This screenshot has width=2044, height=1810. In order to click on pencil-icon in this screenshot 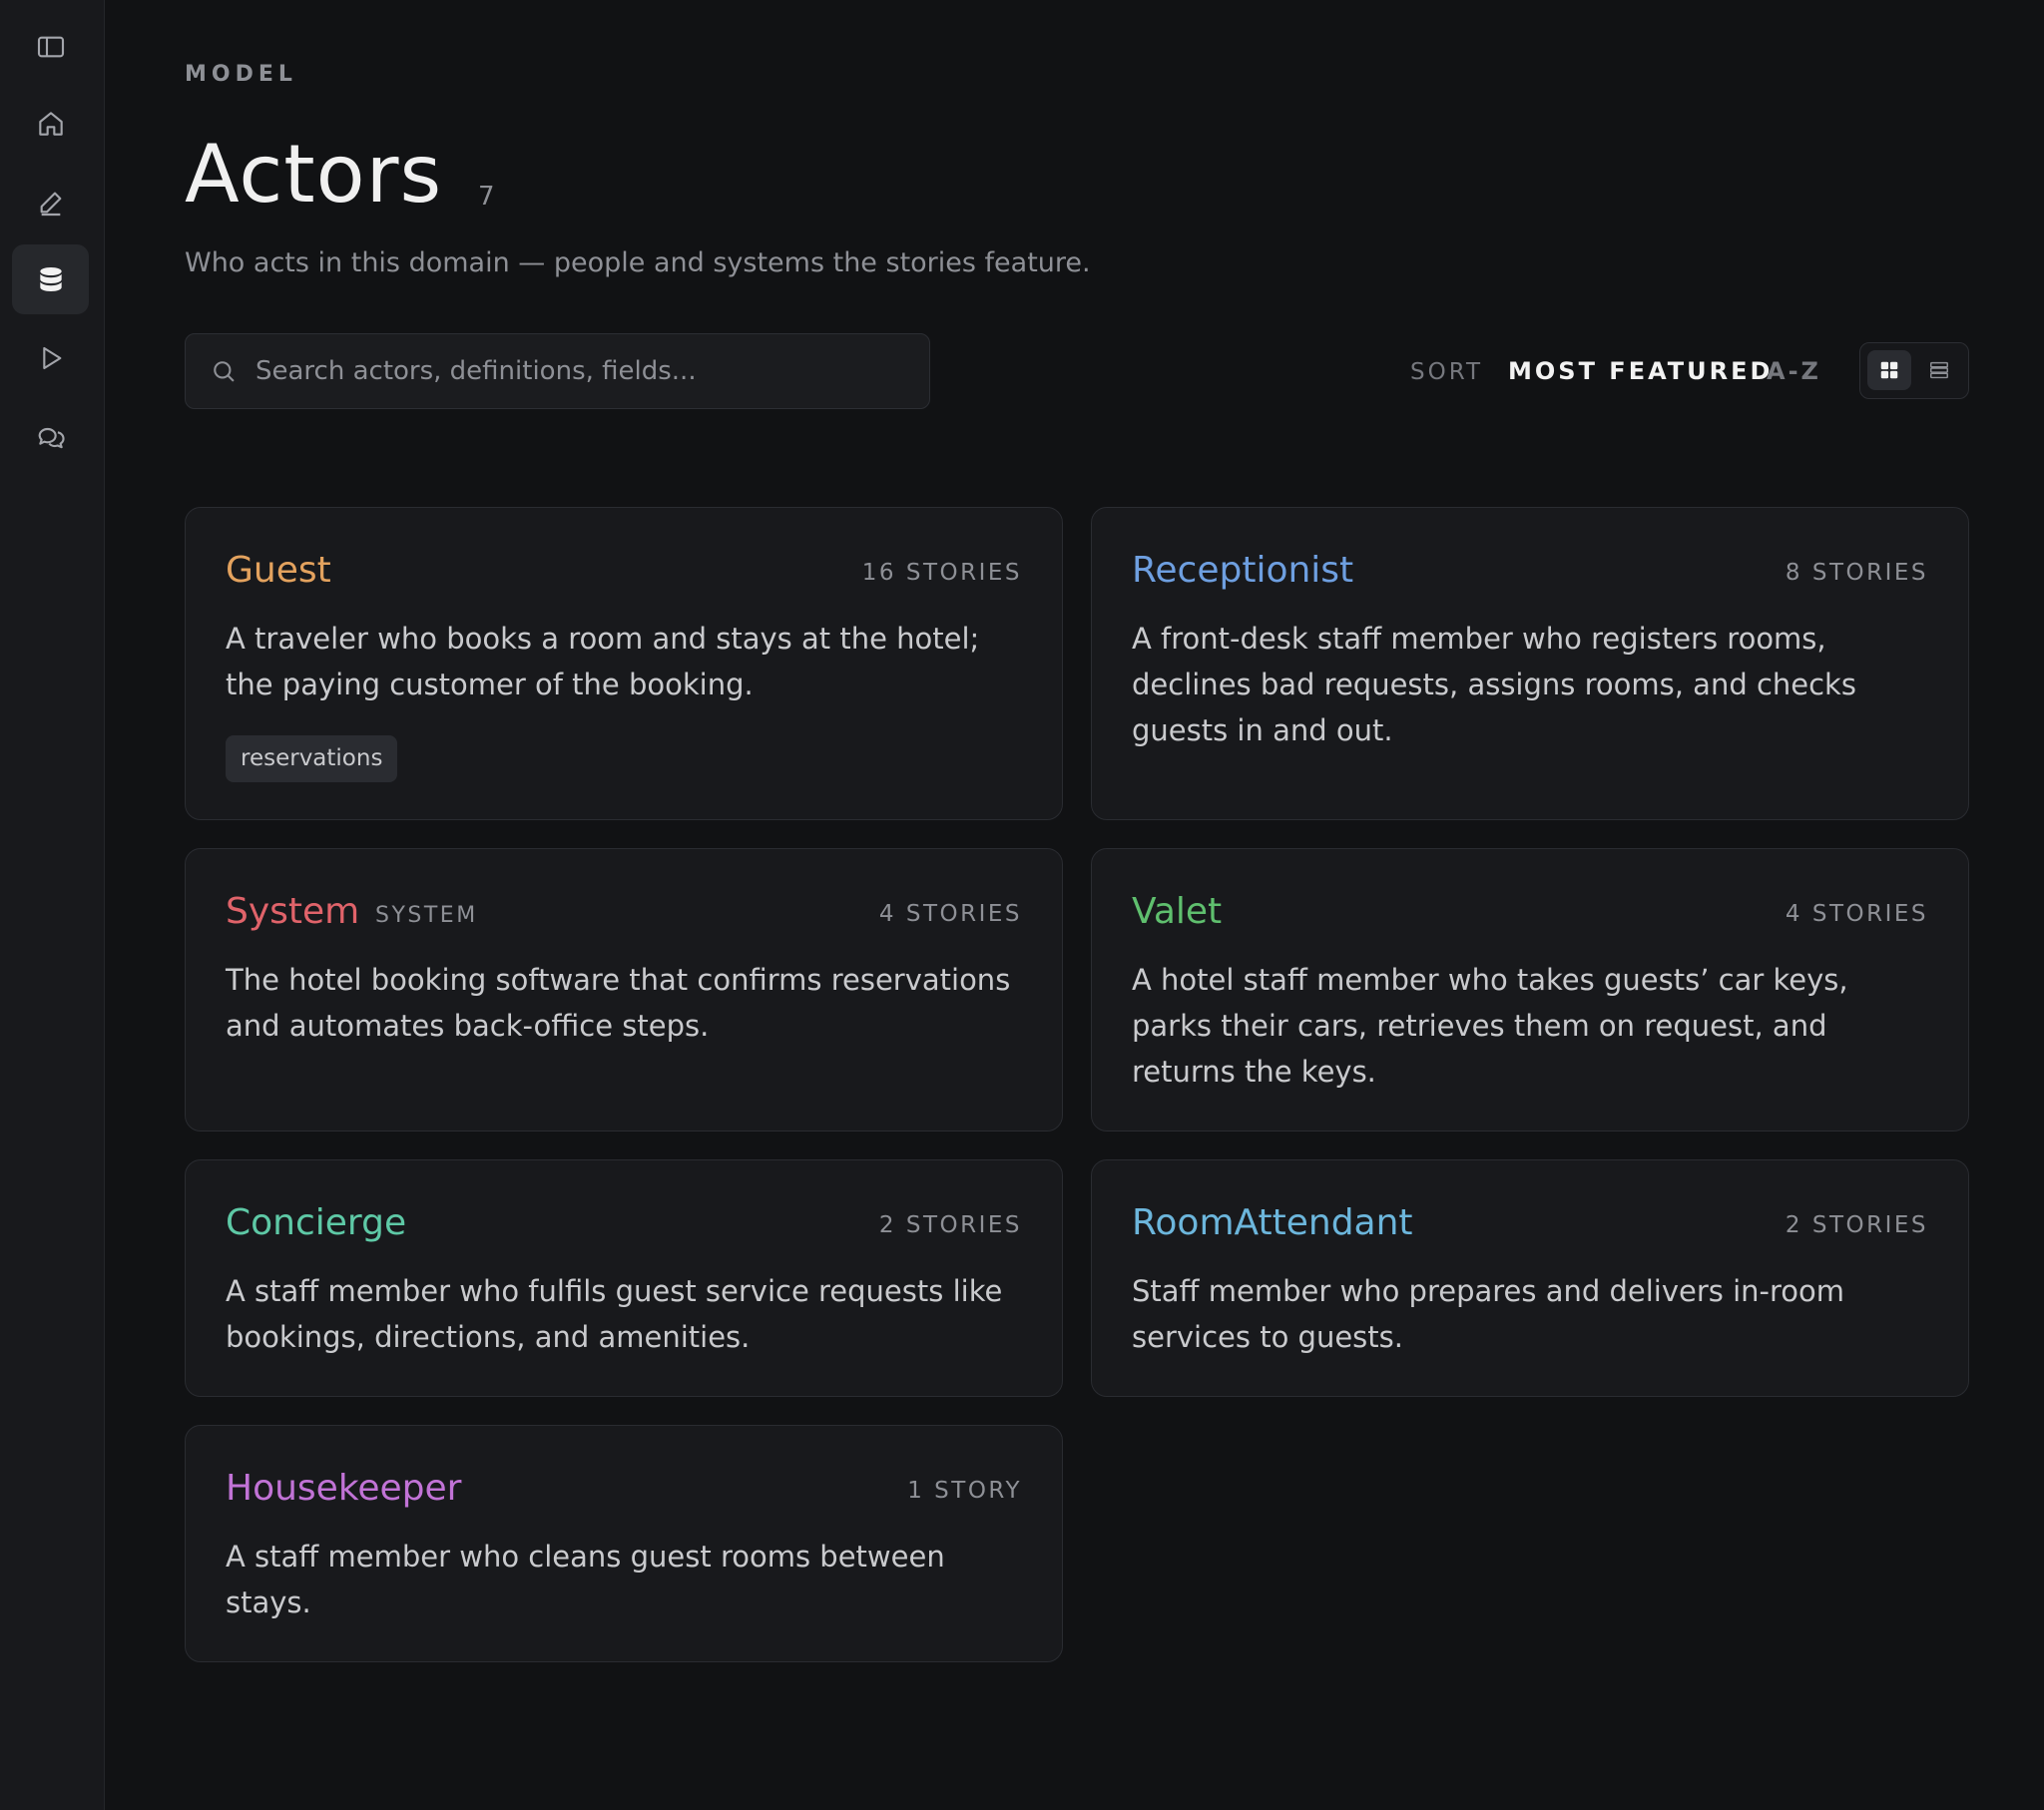, I will do `click(50, 204)`.